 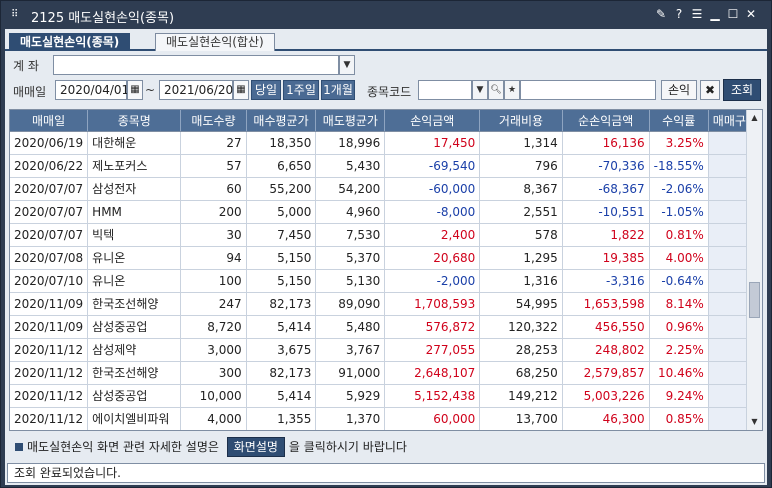 What do you see at coordinates (496, 90) in the screenshot?
I see `search-icon: 🔍︎` at bounding box center [496, 90].